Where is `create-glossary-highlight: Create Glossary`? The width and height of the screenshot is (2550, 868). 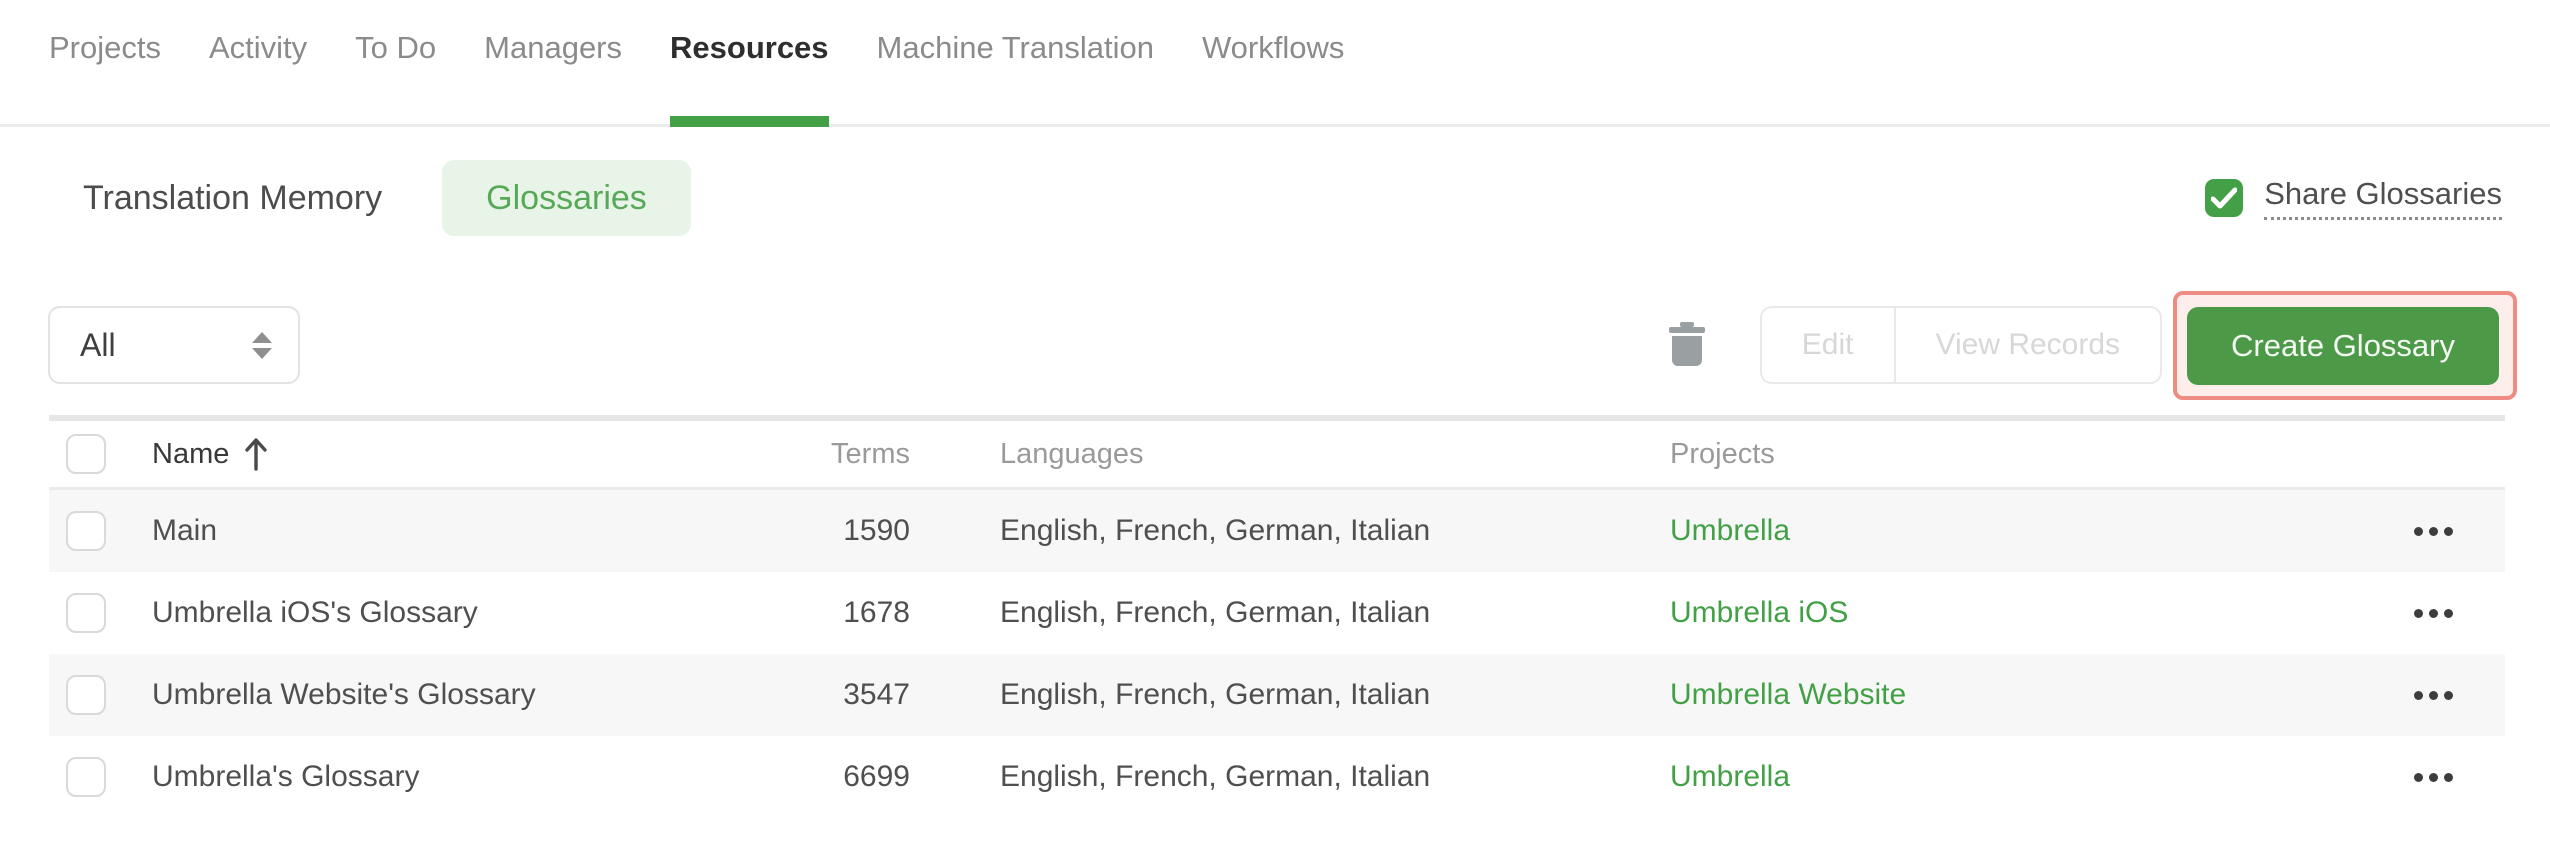
create-glossary-highlight: Create Glossary is located at coordinates (2345, 345).